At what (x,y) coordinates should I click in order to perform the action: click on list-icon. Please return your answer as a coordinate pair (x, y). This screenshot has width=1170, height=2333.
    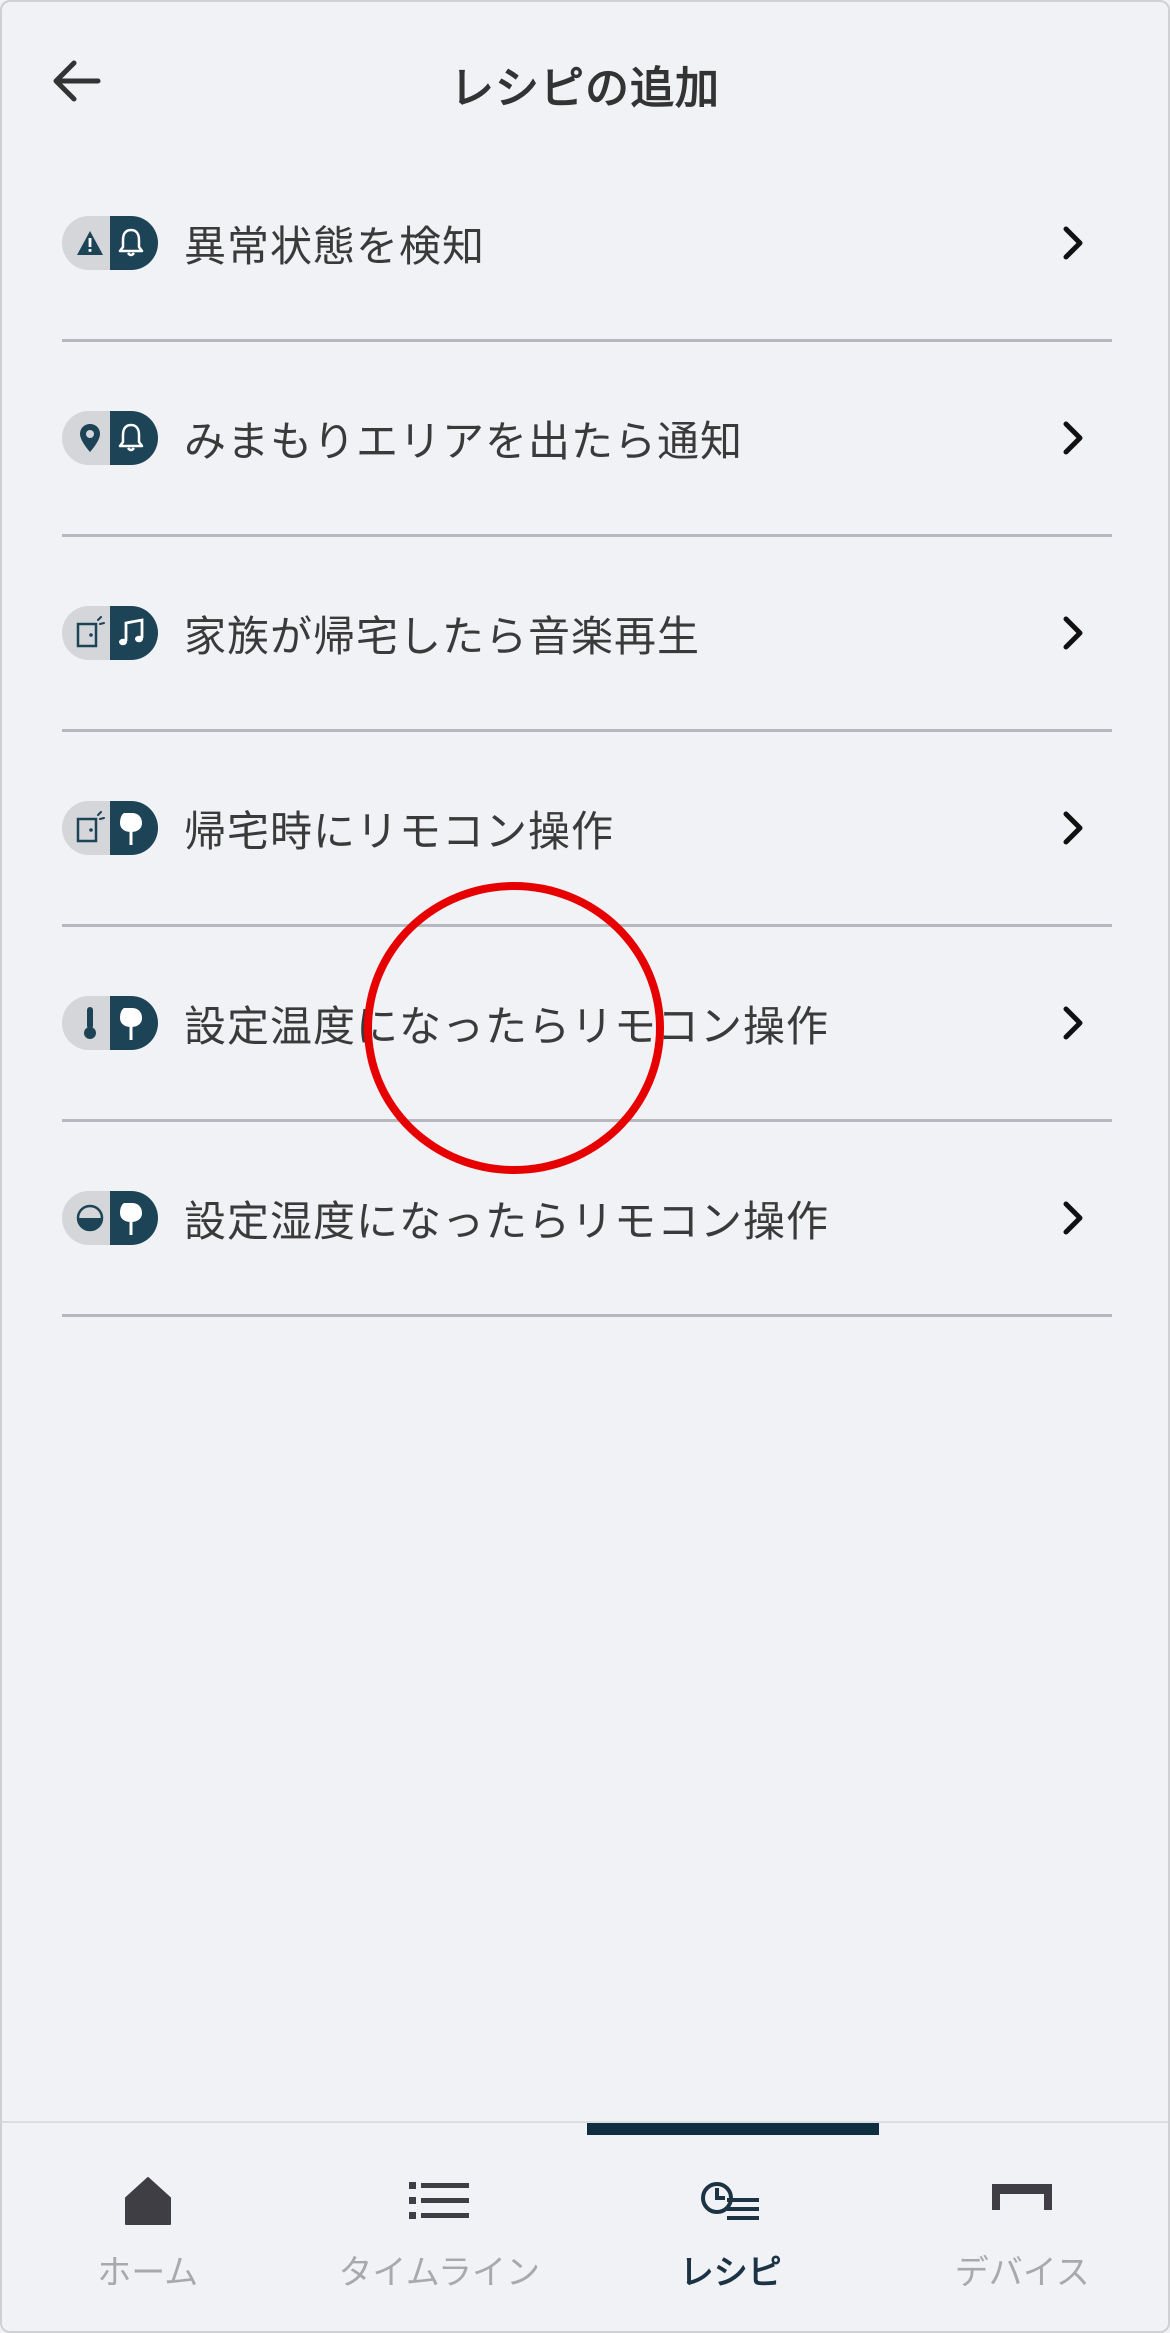
    Looking at the image, I should click on (439, 2200).